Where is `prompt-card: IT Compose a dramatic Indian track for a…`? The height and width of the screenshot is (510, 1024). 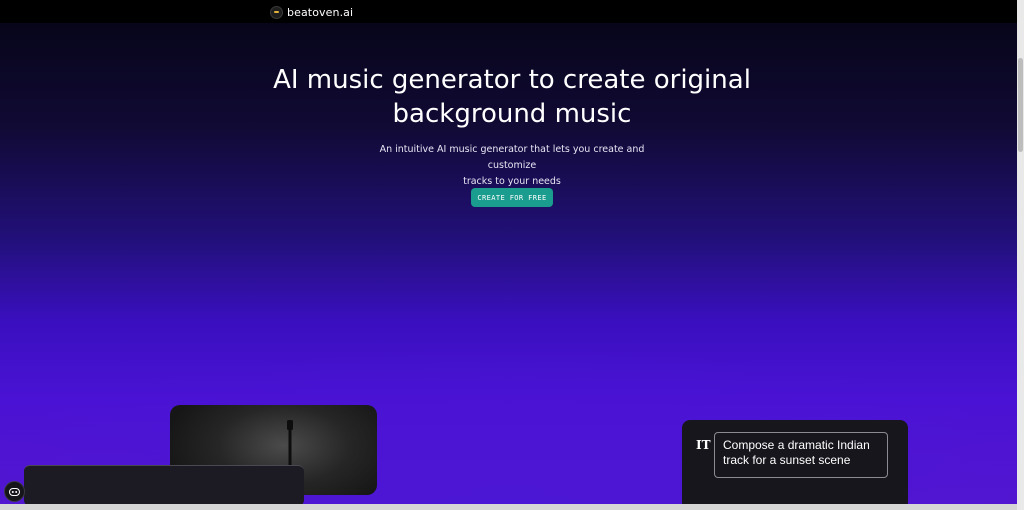 prompt-card: IT Compose a dramatic Indian track for a… is located at coordinates (795, 465).